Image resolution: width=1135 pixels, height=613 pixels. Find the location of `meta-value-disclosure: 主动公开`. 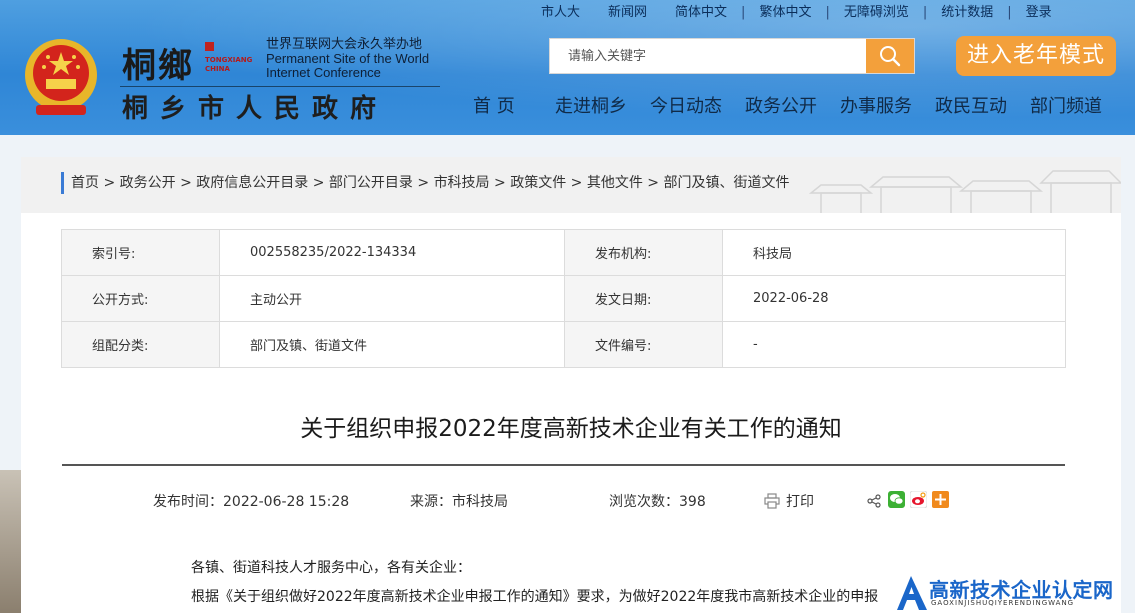

meta-value-disclosure: 主动公开 is located at coordinates (392, 298).